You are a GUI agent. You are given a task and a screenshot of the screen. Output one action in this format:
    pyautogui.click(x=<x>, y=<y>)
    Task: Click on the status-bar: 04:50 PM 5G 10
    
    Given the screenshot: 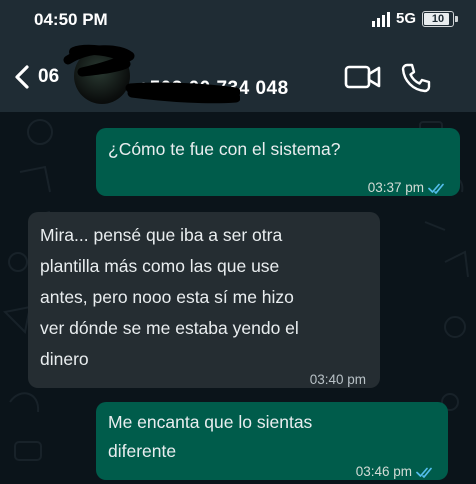 What is the action you would take?
    pyautogui.click(x=238, y=21)
    